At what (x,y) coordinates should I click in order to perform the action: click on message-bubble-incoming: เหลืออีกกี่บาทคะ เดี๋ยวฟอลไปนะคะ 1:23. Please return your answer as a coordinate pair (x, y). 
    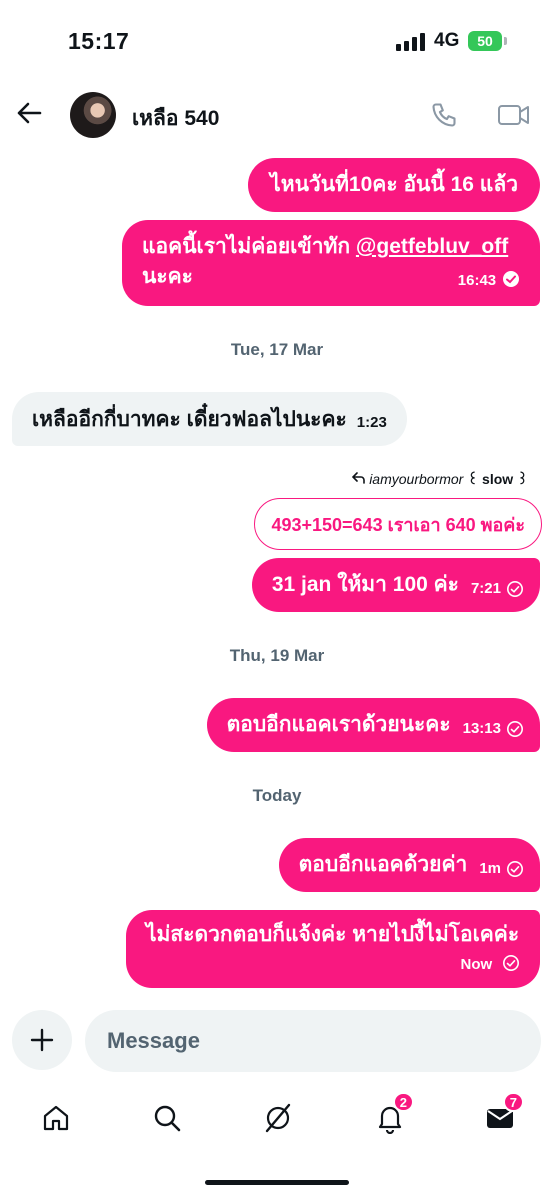
    Looking at the image, I should click on (209, 419).